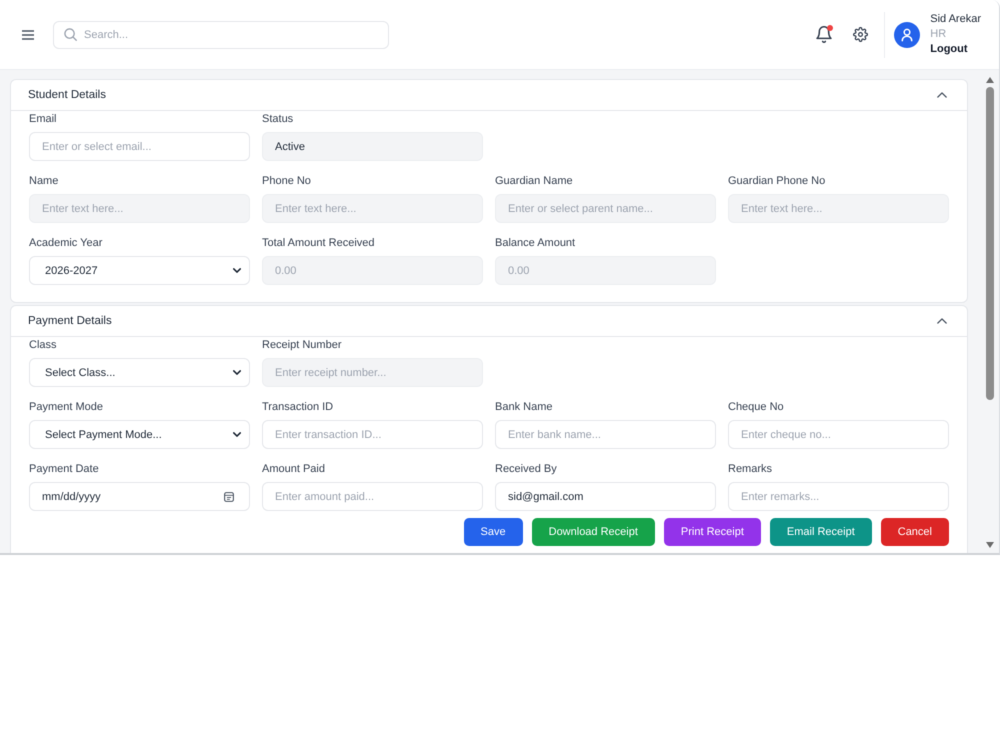  I want to click on field-label: Cheque No, so click(756, 407).